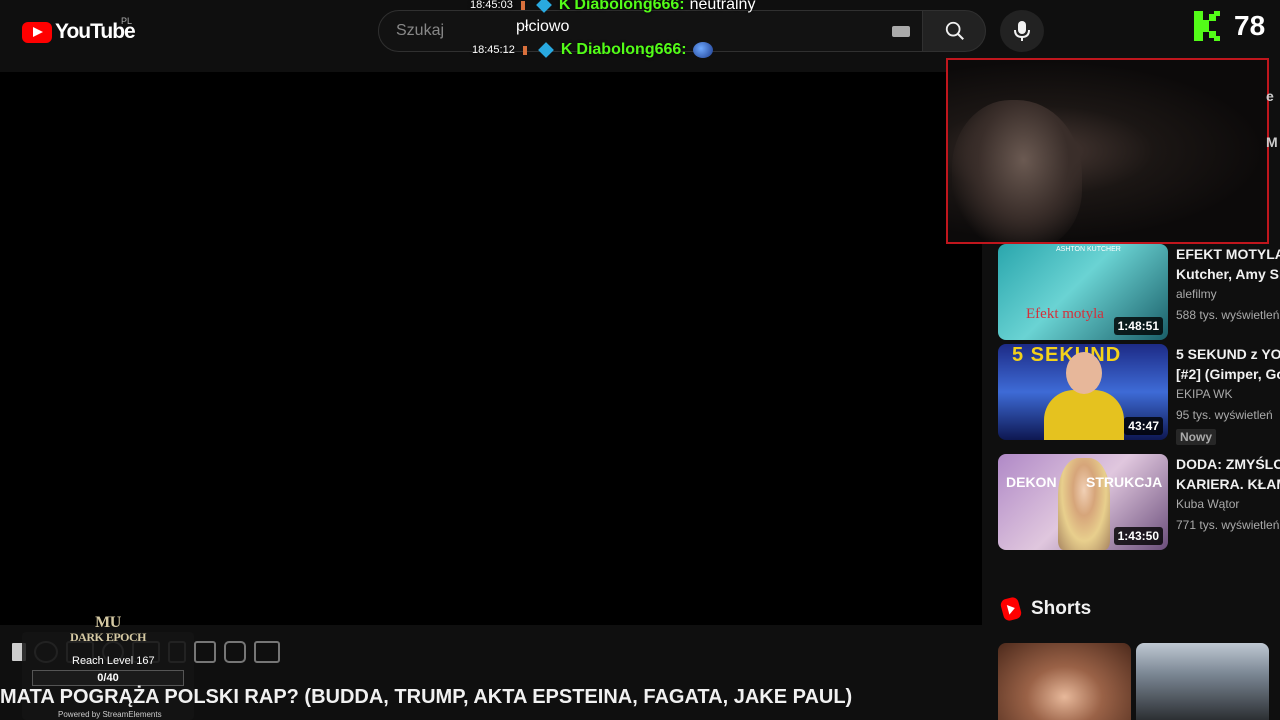 Image resolution: width=1280 pixels, height=720 pixels. I want to click on viewer-count: 78, so click(1250, 25).